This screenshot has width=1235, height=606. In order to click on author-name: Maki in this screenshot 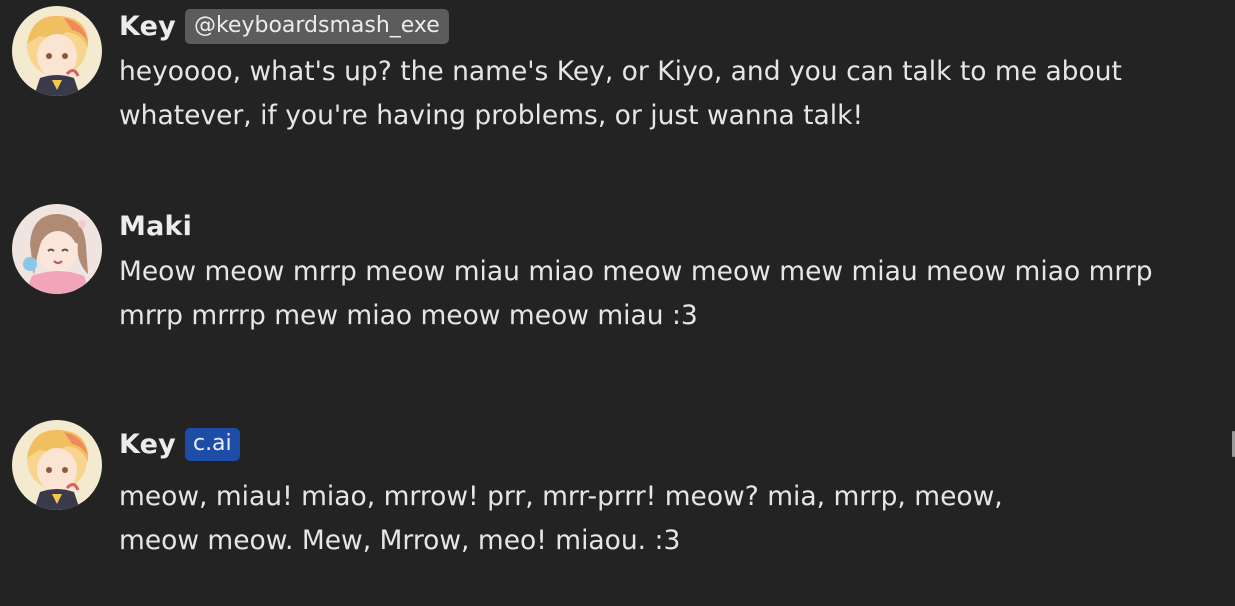, I will do `click(155, 226)`.